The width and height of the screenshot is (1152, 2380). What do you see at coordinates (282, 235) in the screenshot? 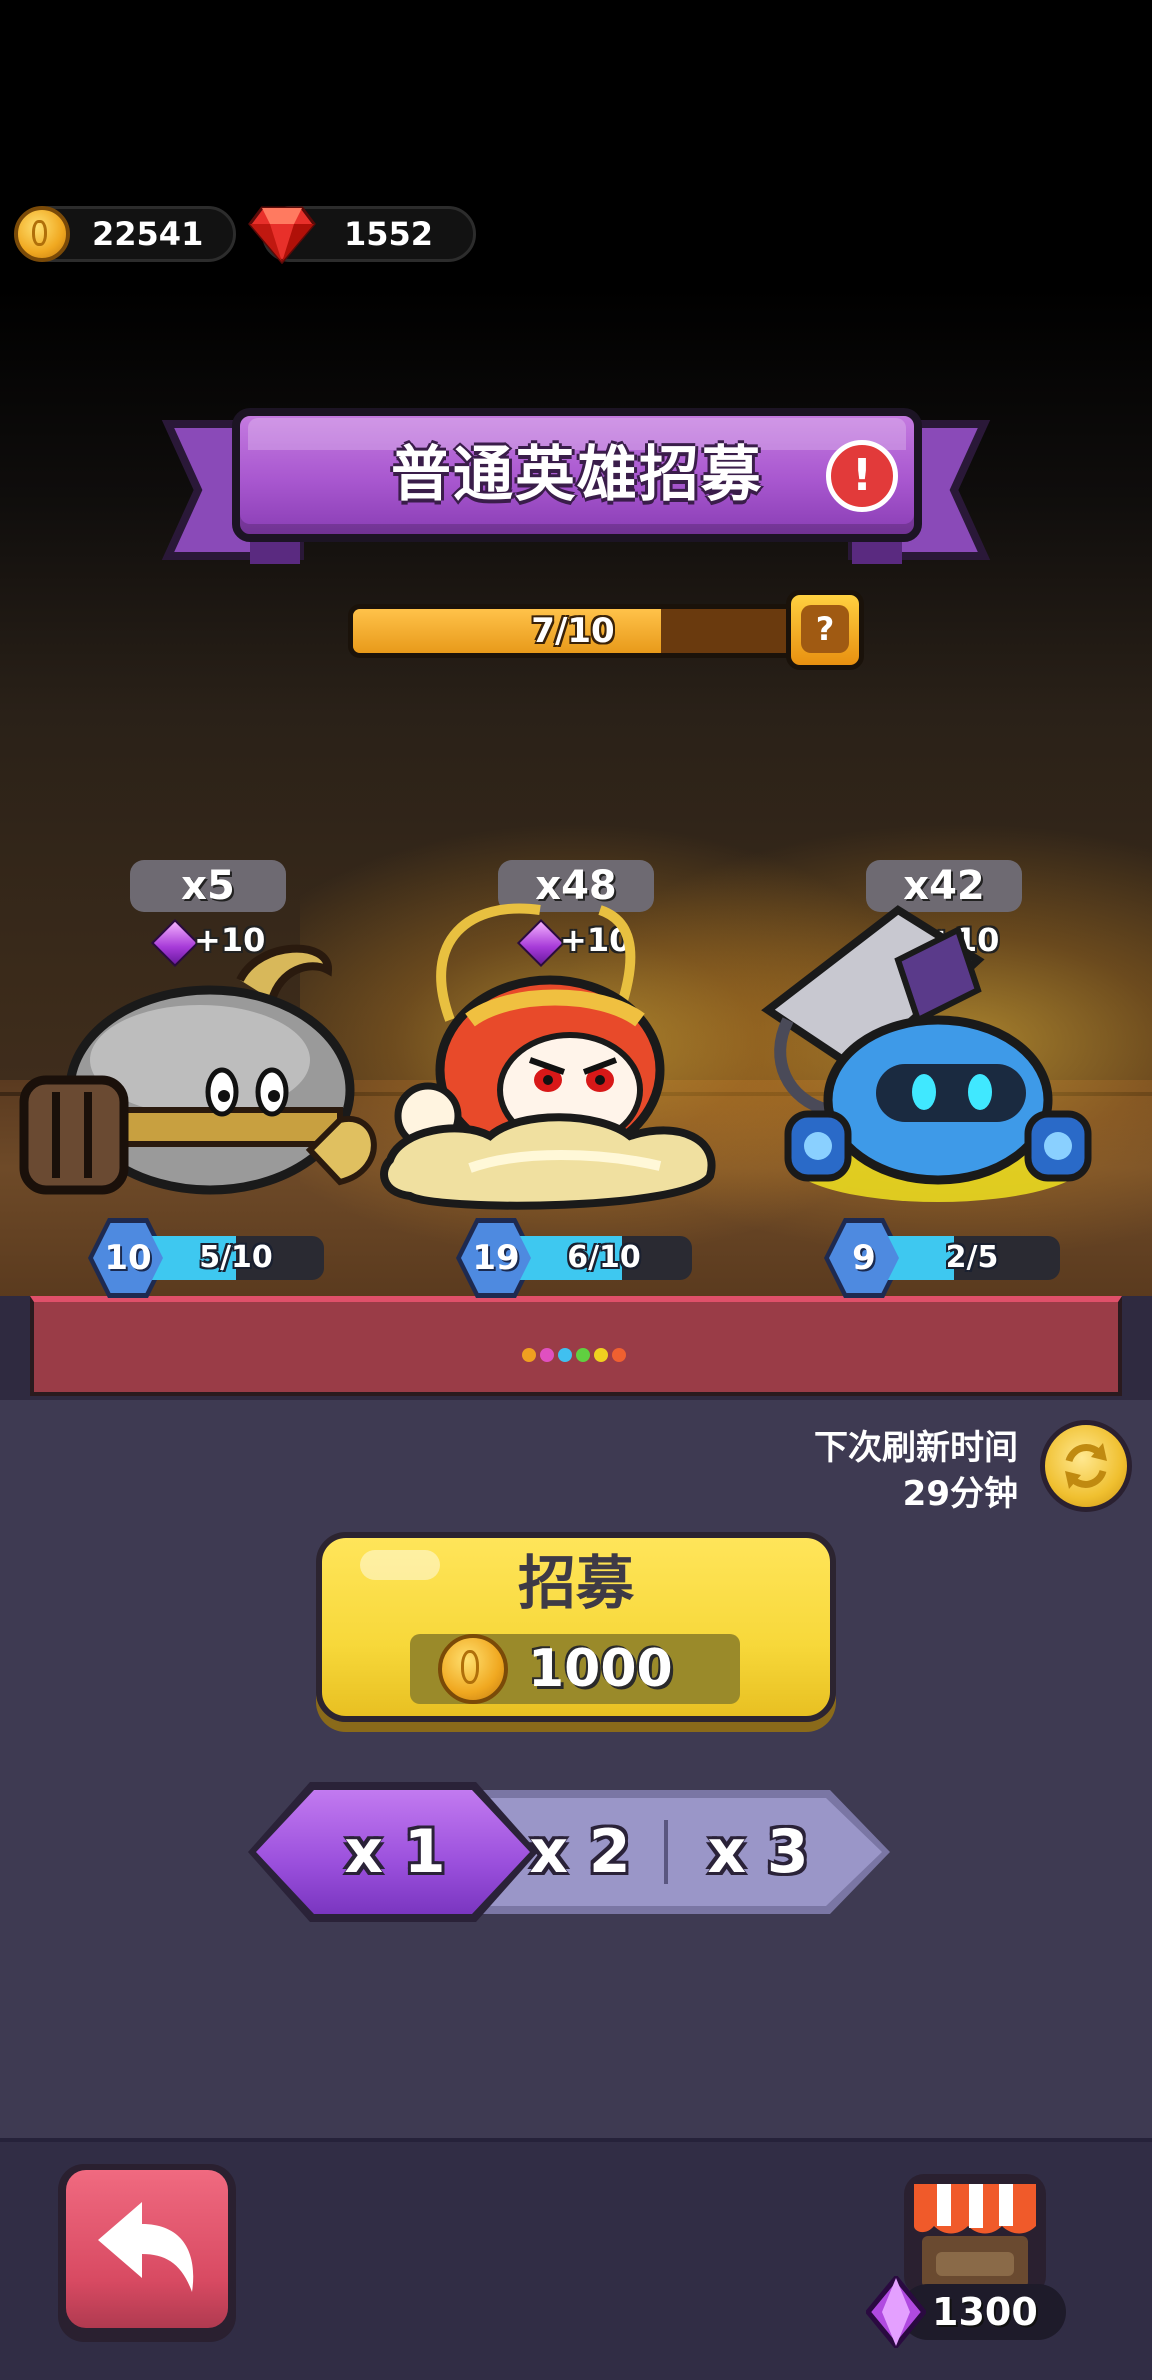
I see `red-gem-icon` at bounding box center [282, 235].